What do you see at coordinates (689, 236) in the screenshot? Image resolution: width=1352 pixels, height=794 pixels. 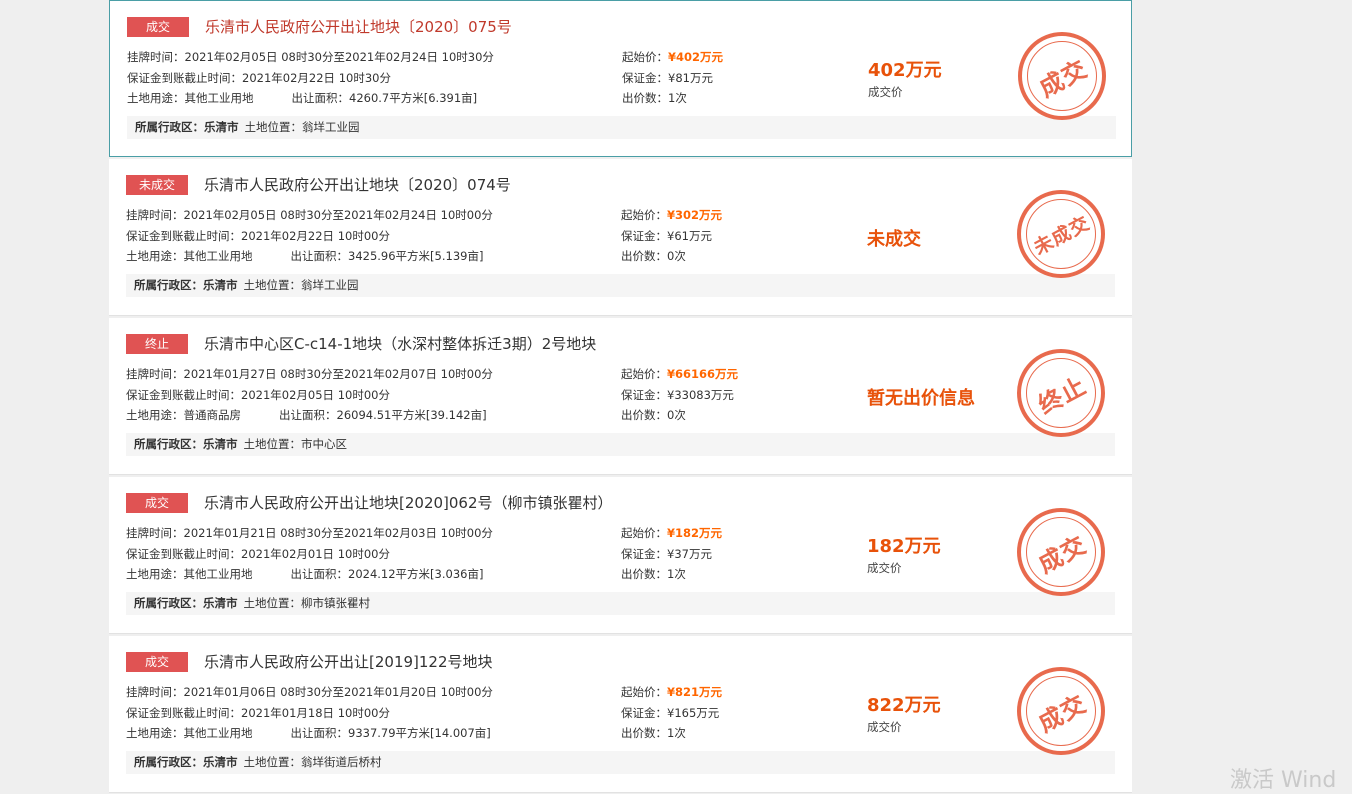 I see `deposit-value: ¥61万元` at bounding box center [689, 236].